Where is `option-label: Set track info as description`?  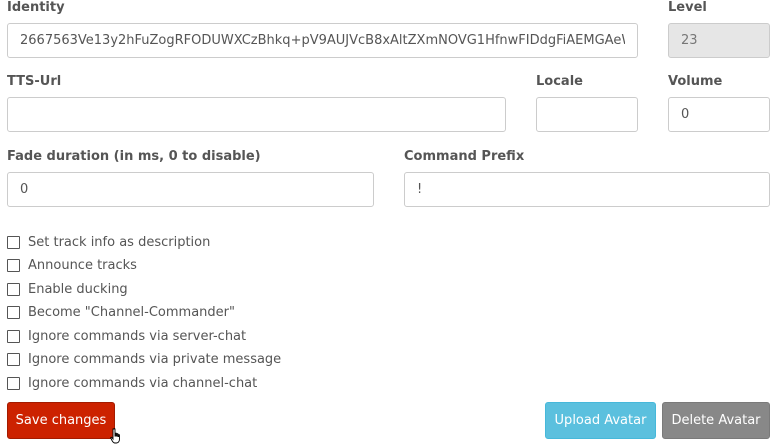
option-label: Set track info as description is located at coordinates (119, 242).